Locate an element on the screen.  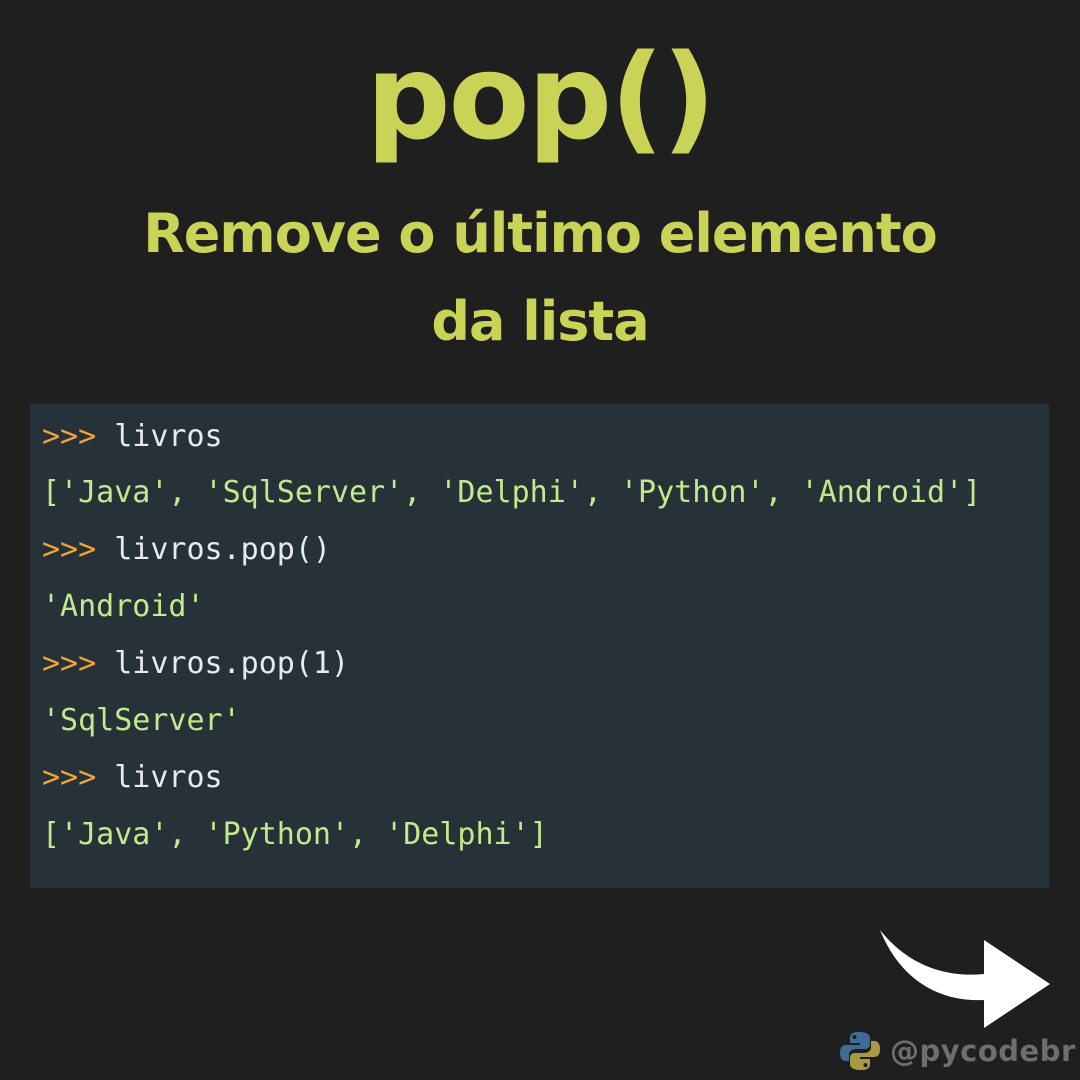
code-line-4: 'Android' is located at coordinates (123, 607).